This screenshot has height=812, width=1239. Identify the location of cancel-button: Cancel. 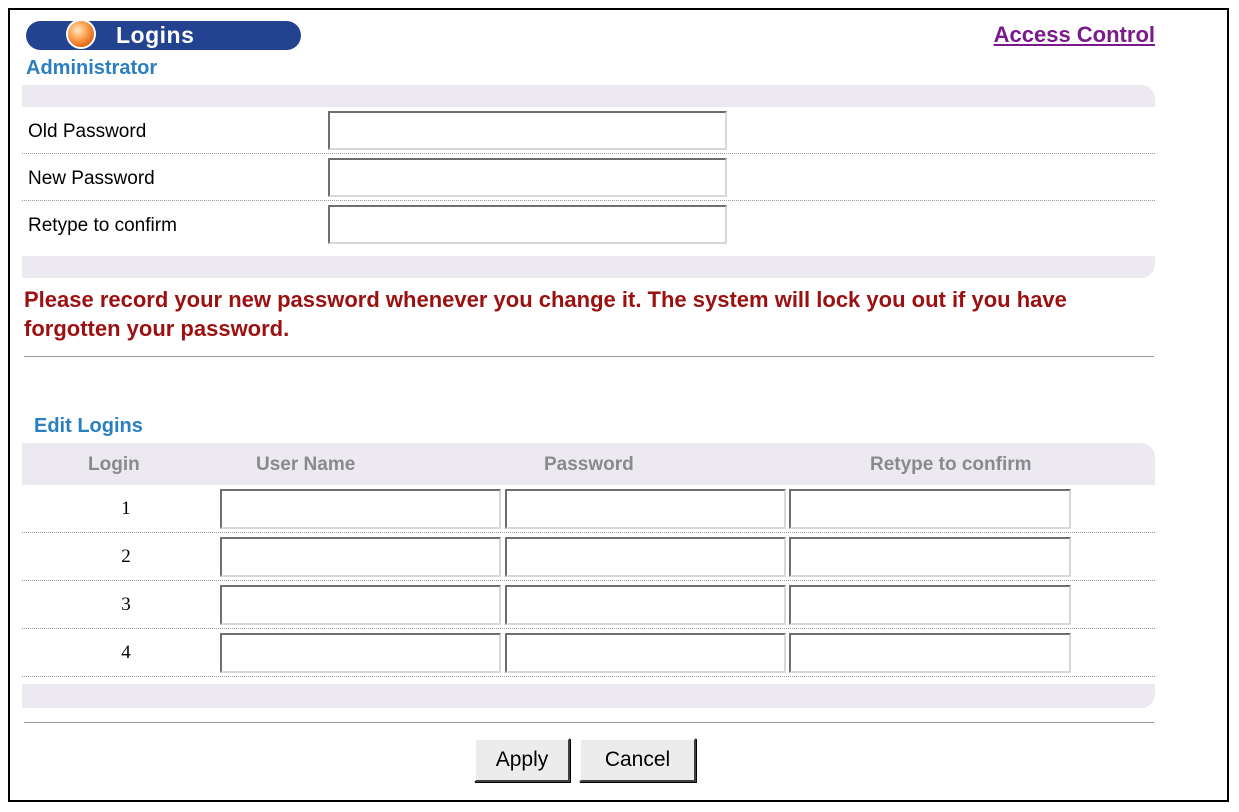
(637, 760).